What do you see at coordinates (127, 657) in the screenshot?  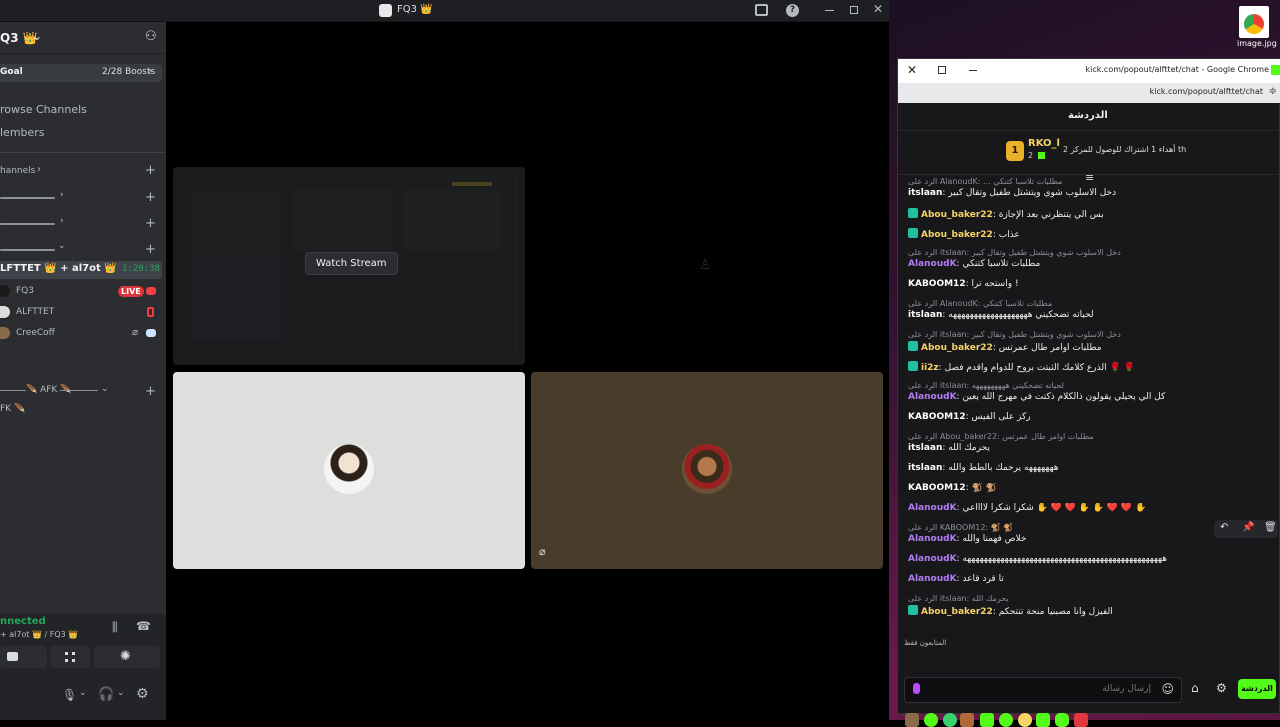 I see `soundboard-button: ✺` at bounding box center [127, 657].